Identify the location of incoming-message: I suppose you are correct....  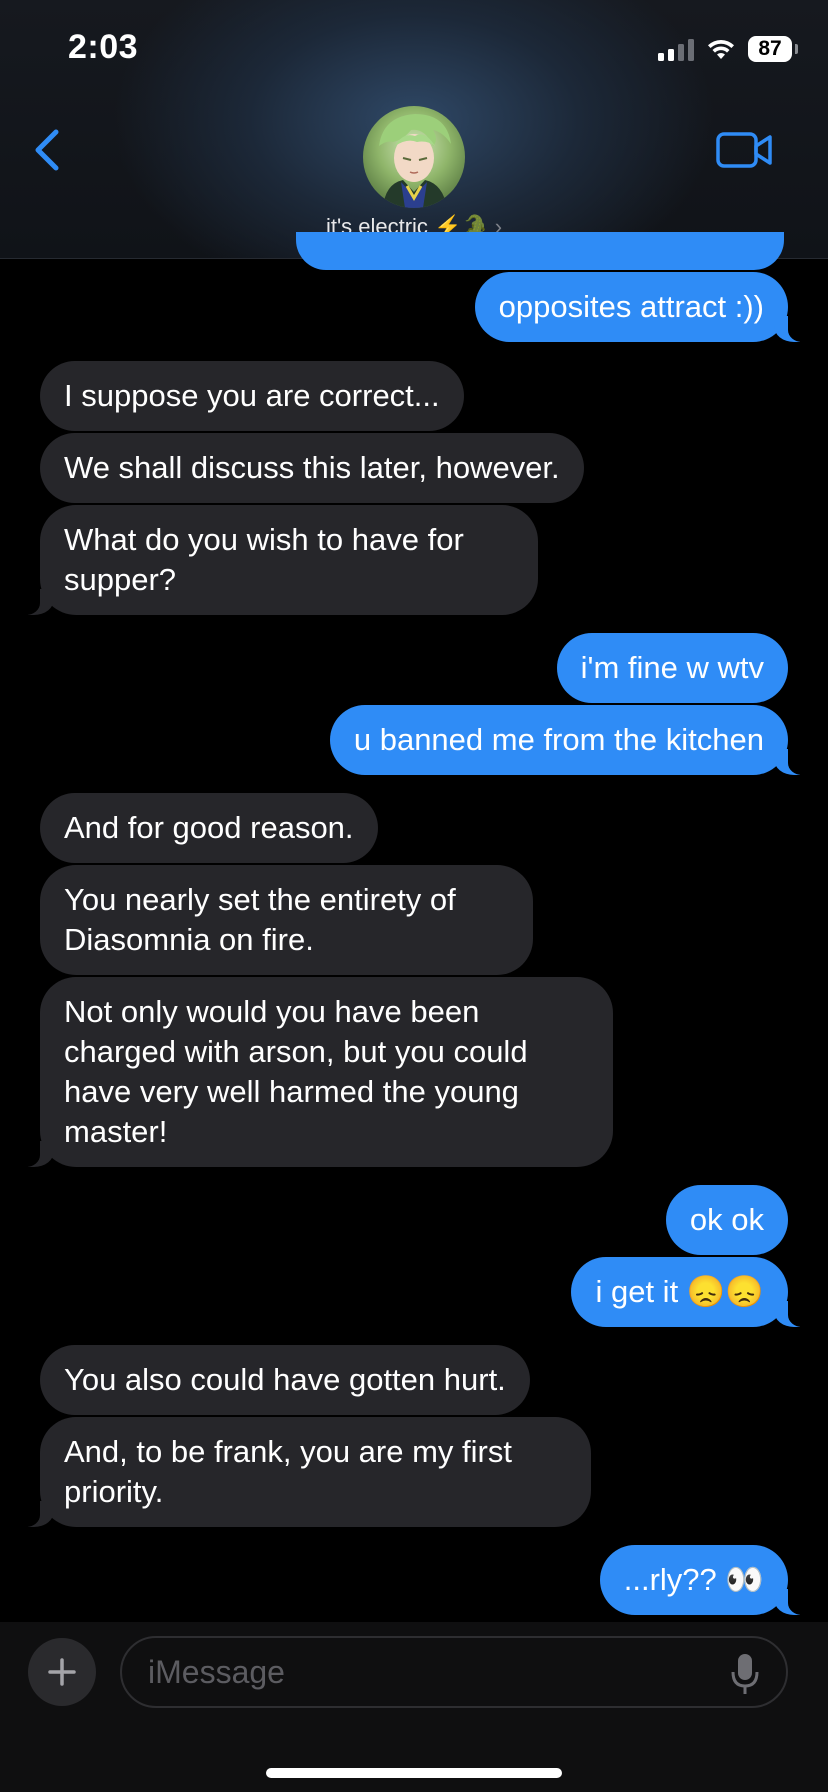
(252, 396).